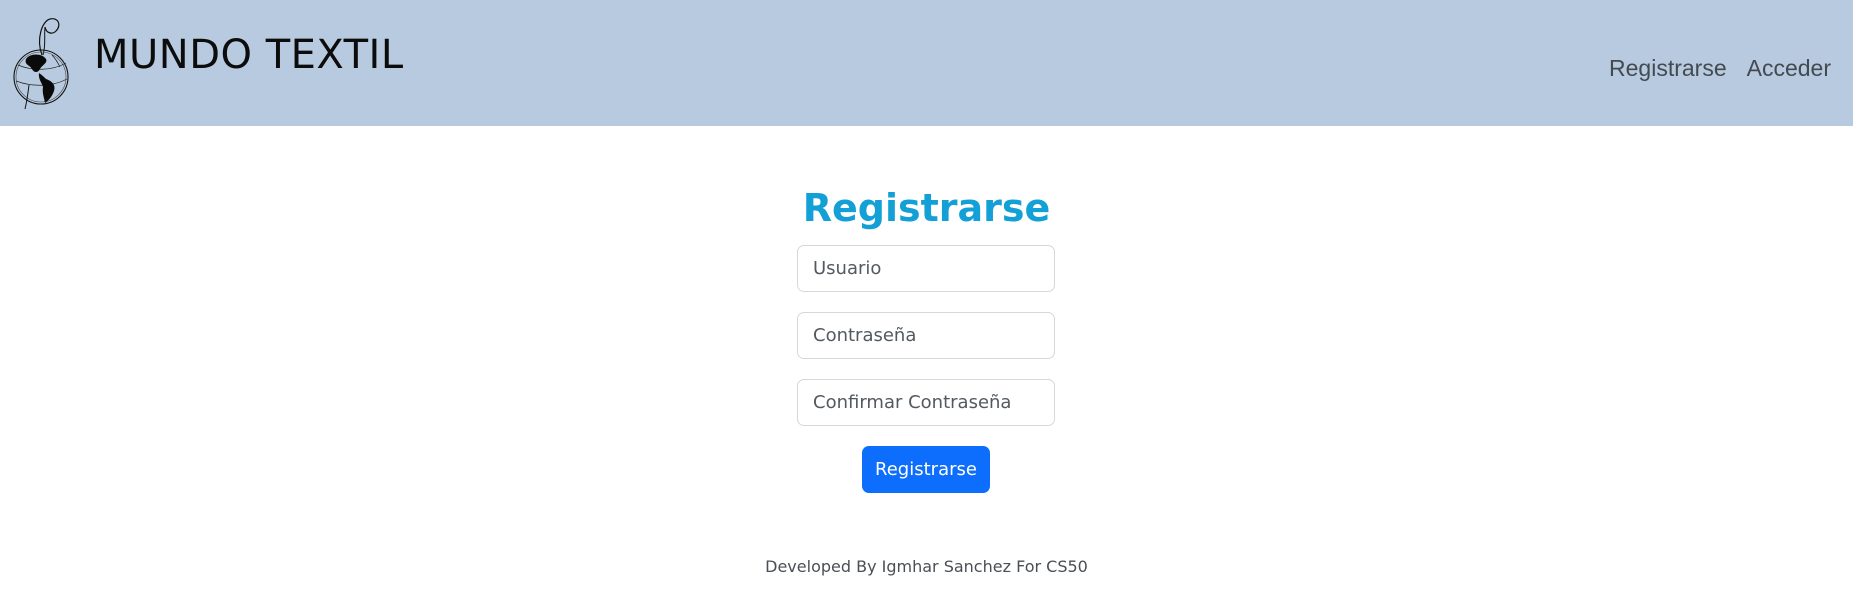 This screenshot has height=612, width=1853. What do you see at coordinates (926, 469) in the screenshot?
I see `register-button: Registrarse` at bounding box center [926, 469].